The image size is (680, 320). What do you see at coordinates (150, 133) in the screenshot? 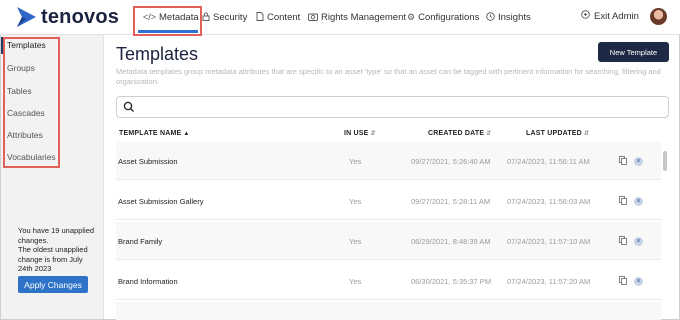
I see `col-header-template-name-label: TEMPLATE NAME` at bounding box center [150, 133].